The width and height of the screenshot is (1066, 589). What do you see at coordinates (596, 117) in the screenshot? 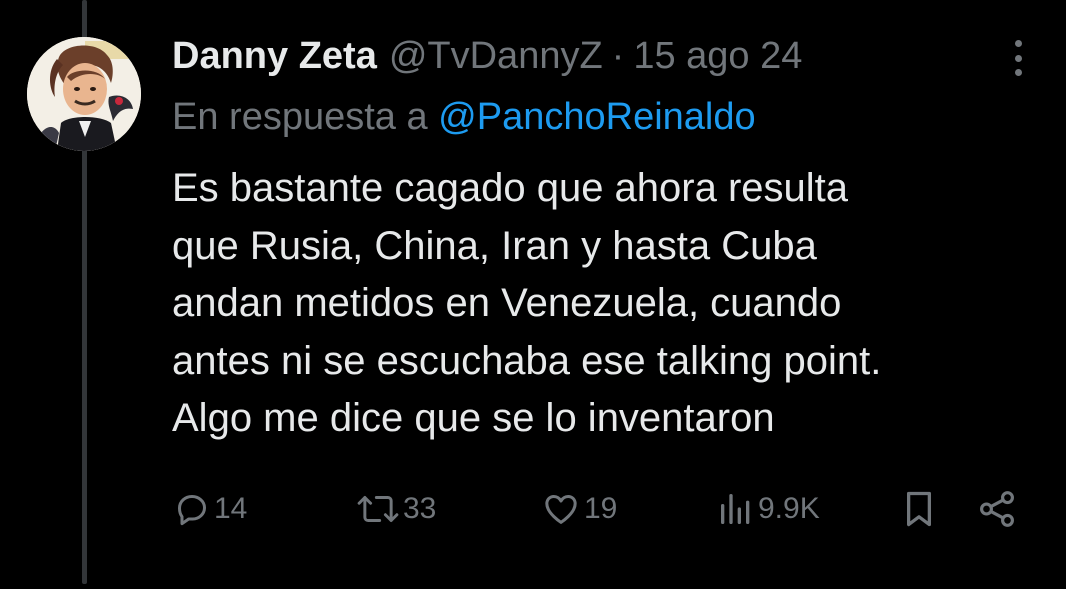
I see `reply-mention-link: @PanchoReinaldo` at bounding box center [596, 117].